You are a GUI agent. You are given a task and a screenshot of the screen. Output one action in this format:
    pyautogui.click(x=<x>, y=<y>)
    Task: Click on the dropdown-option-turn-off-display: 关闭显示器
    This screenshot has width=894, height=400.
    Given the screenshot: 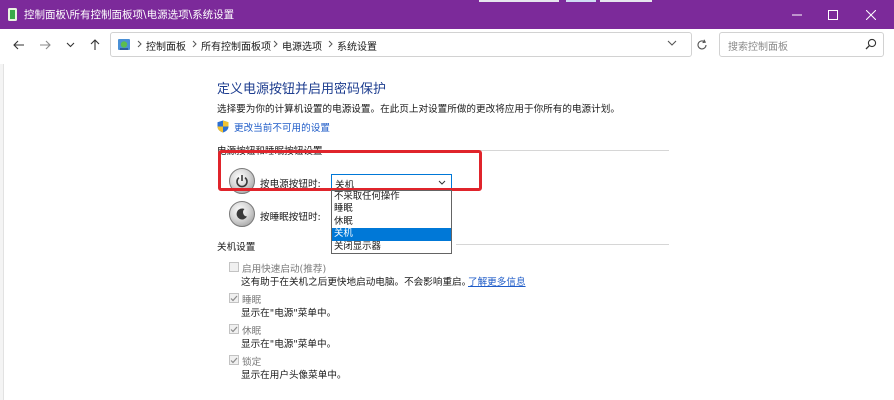 What is the action you would take?
    pyautogui.click(x=391, y=247)
    